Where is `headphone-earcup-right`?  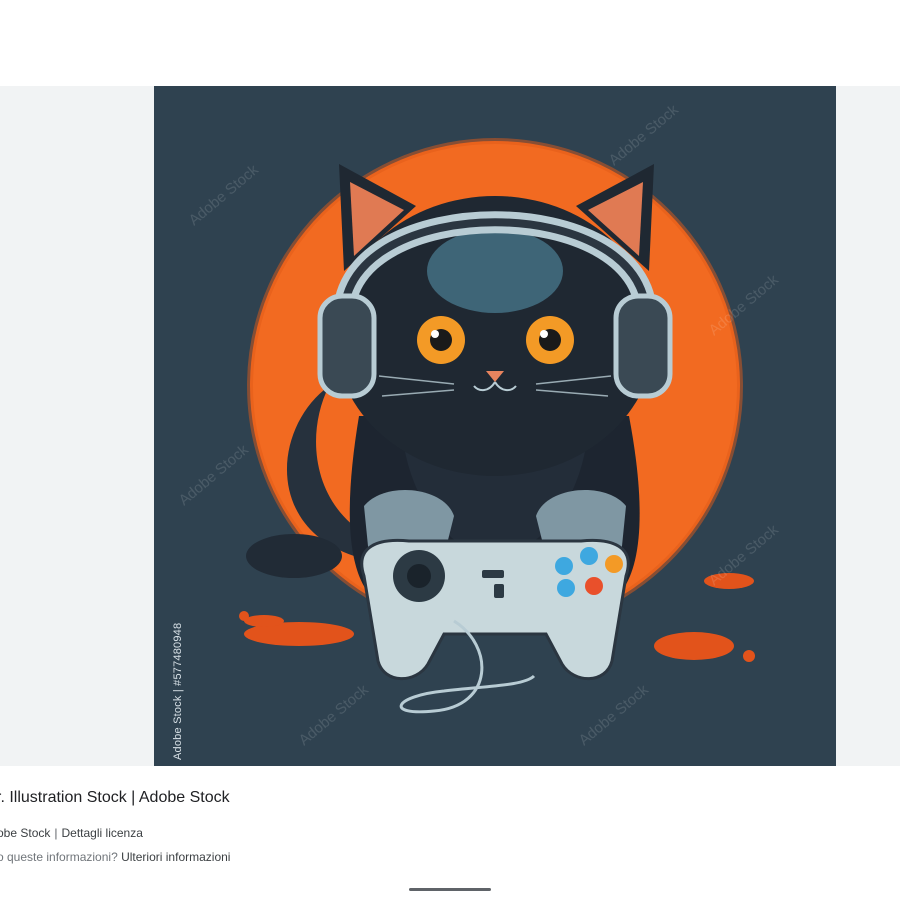 headphone-earcup-right is located at coordinates (643, 346).